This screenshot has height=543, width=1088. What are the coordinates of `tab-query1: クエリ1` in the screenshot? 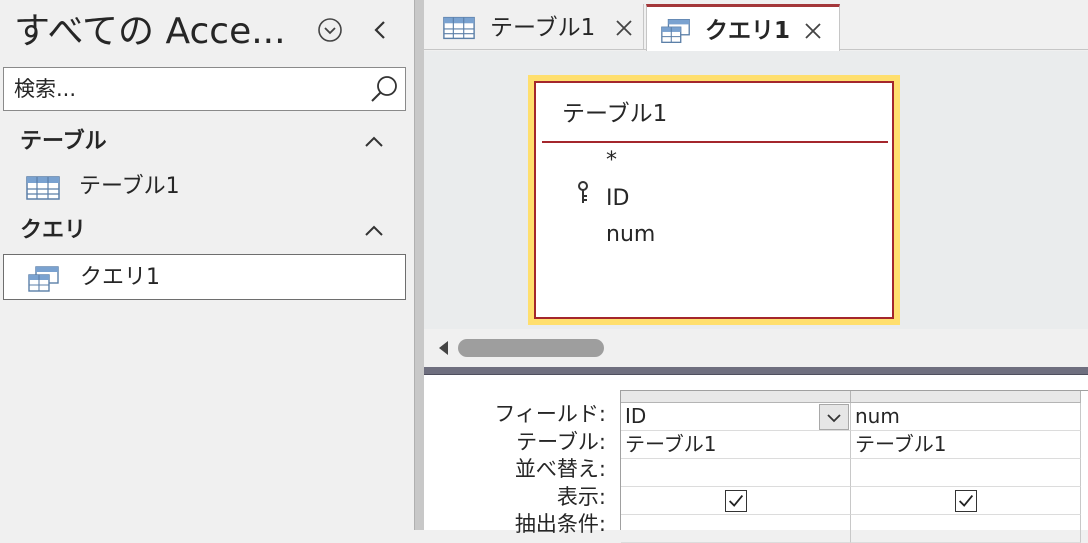 It's located at (743, 27).